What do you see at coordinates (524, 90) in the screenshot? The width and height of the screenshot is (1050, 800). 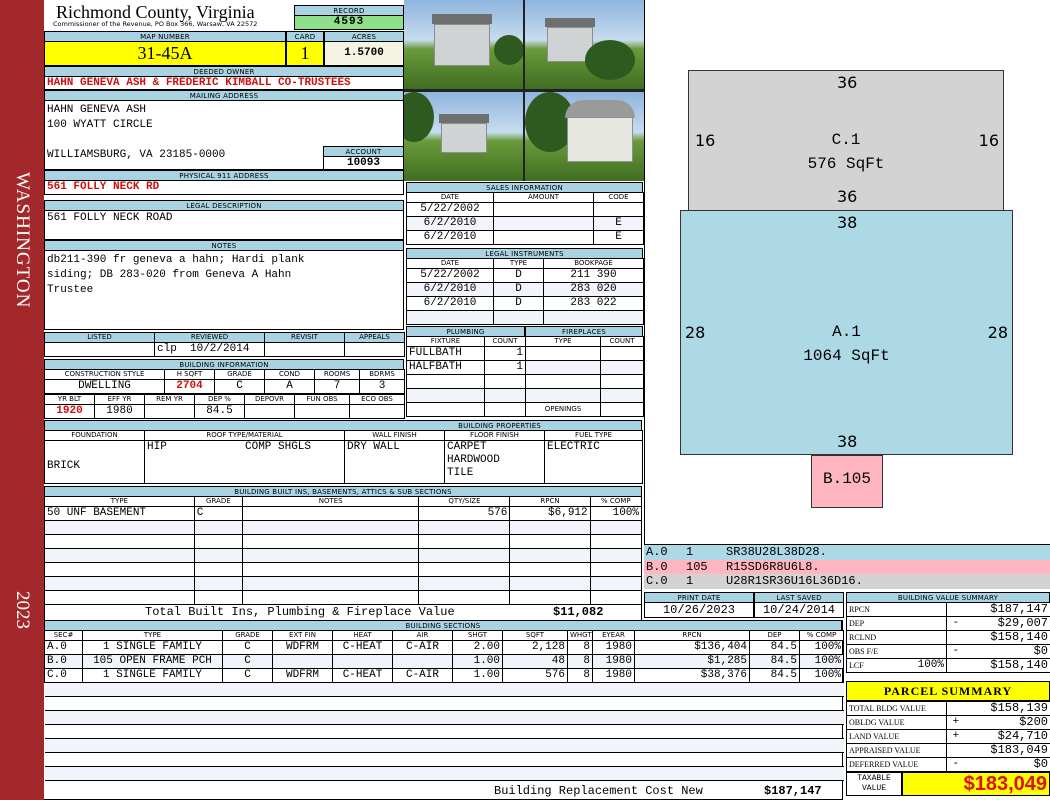 I see `photo-gallery` at bounding box center [524, 90].